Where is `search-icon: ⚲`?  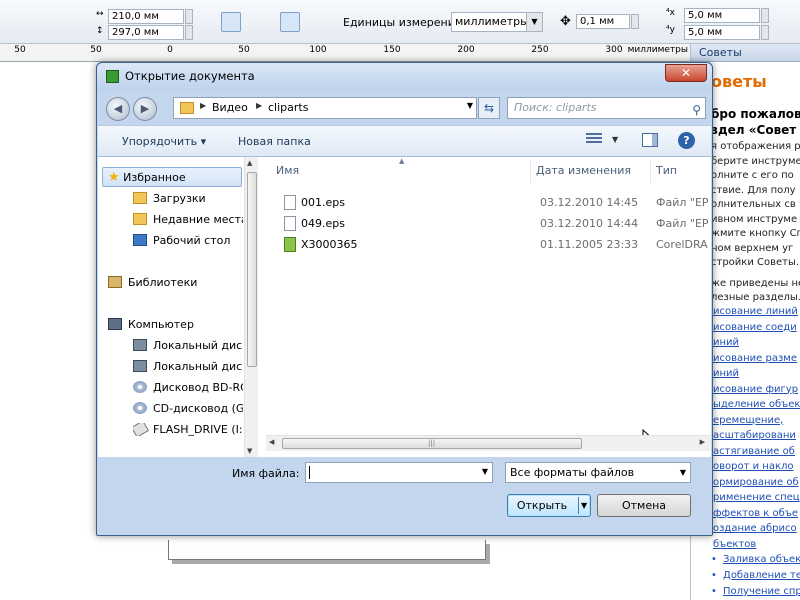 search-icon: ⚲ is located at coordinates (696, 110).